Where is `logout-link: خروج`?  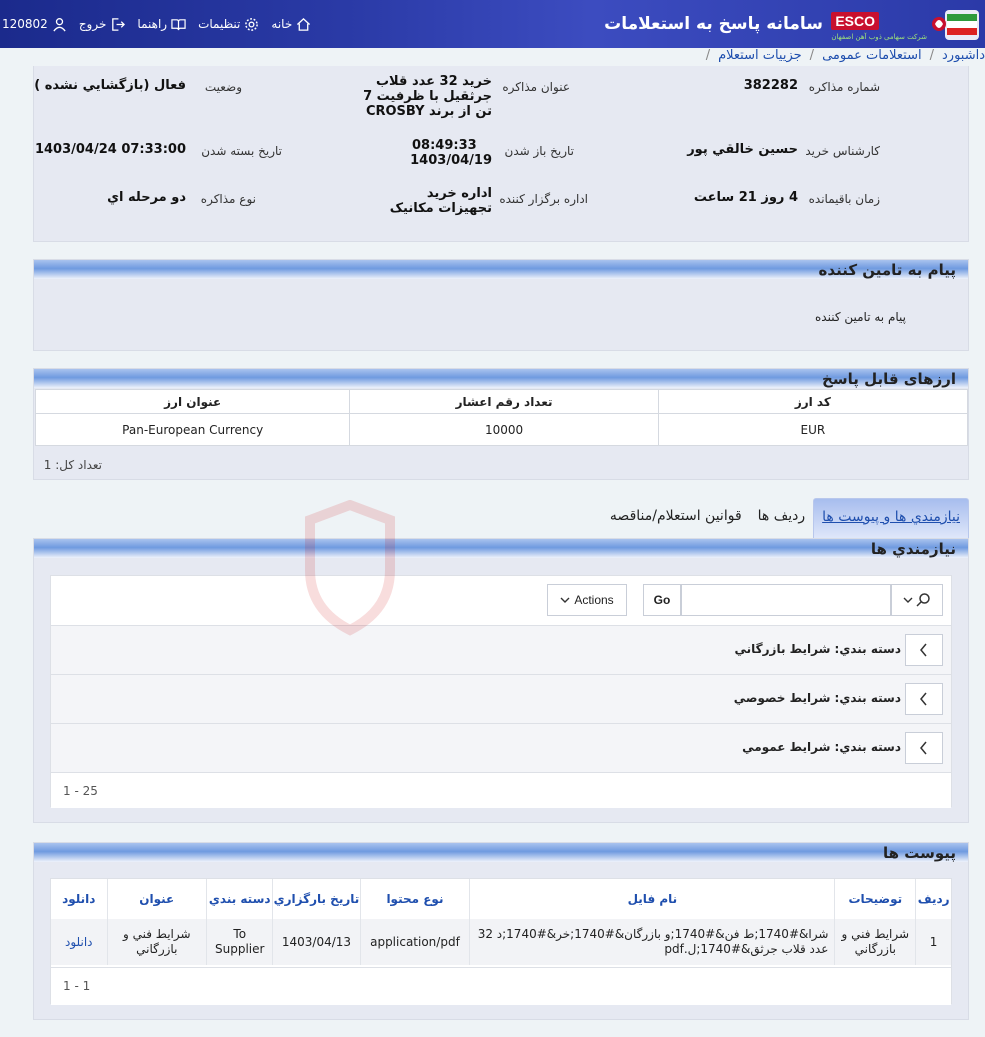
logout-link: خروج is located at coordinates (102, 24).